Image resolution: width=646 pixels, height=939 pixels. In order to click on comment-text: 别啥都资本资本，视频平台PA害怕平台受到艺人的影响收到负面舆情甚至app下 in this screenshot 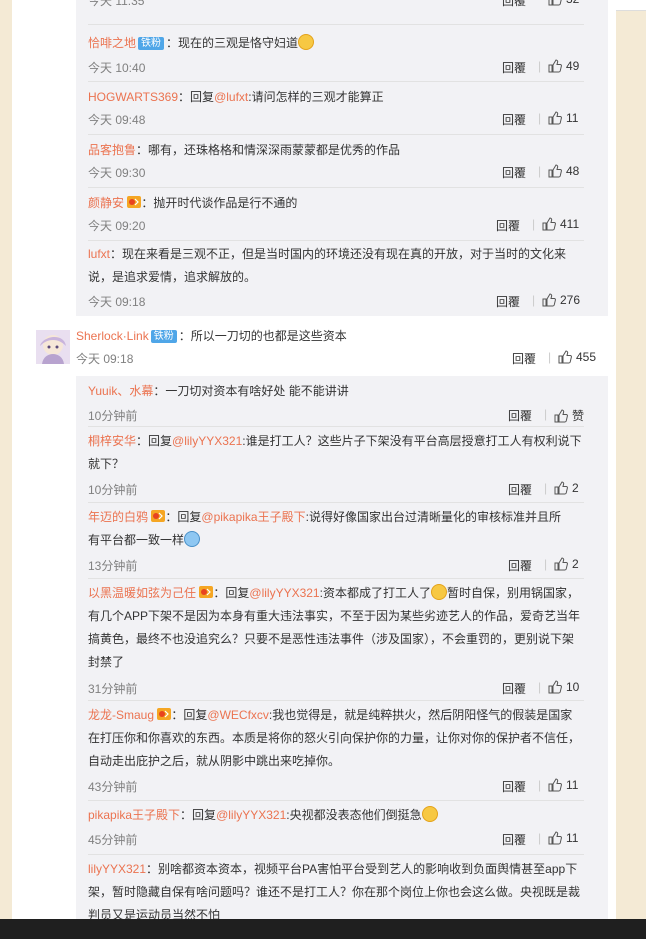, I will do `click(368, 869)`.